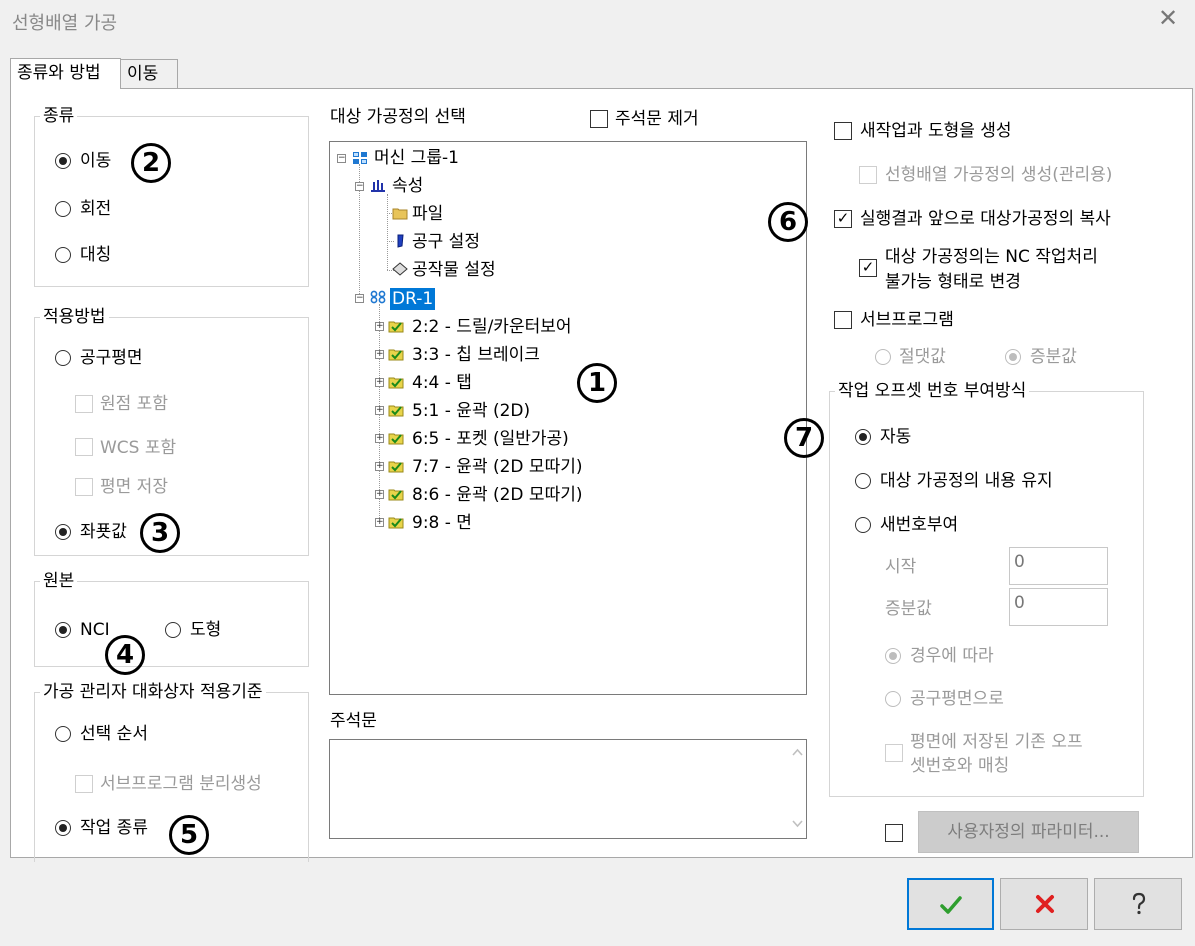  What do you see at coordinates (657, 119) in the screenshot?
I see `remove-comments-label: 주석문 제거` at bounding box center [657, 119].